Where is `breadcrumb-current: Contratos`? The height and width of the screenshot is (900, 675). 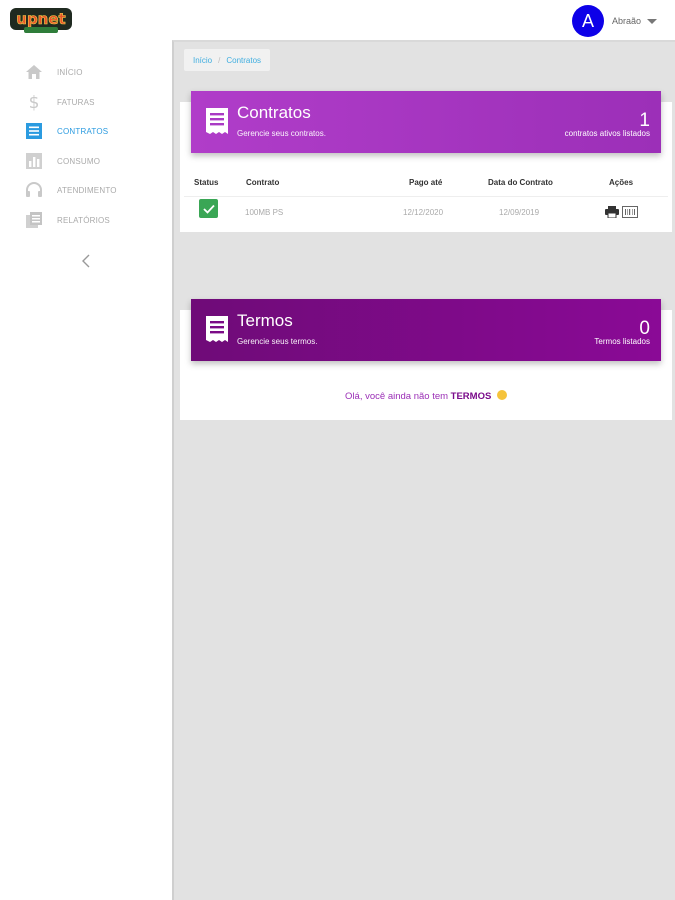
breadcrumb-current: Contratos is located at coordinates (243, 60).